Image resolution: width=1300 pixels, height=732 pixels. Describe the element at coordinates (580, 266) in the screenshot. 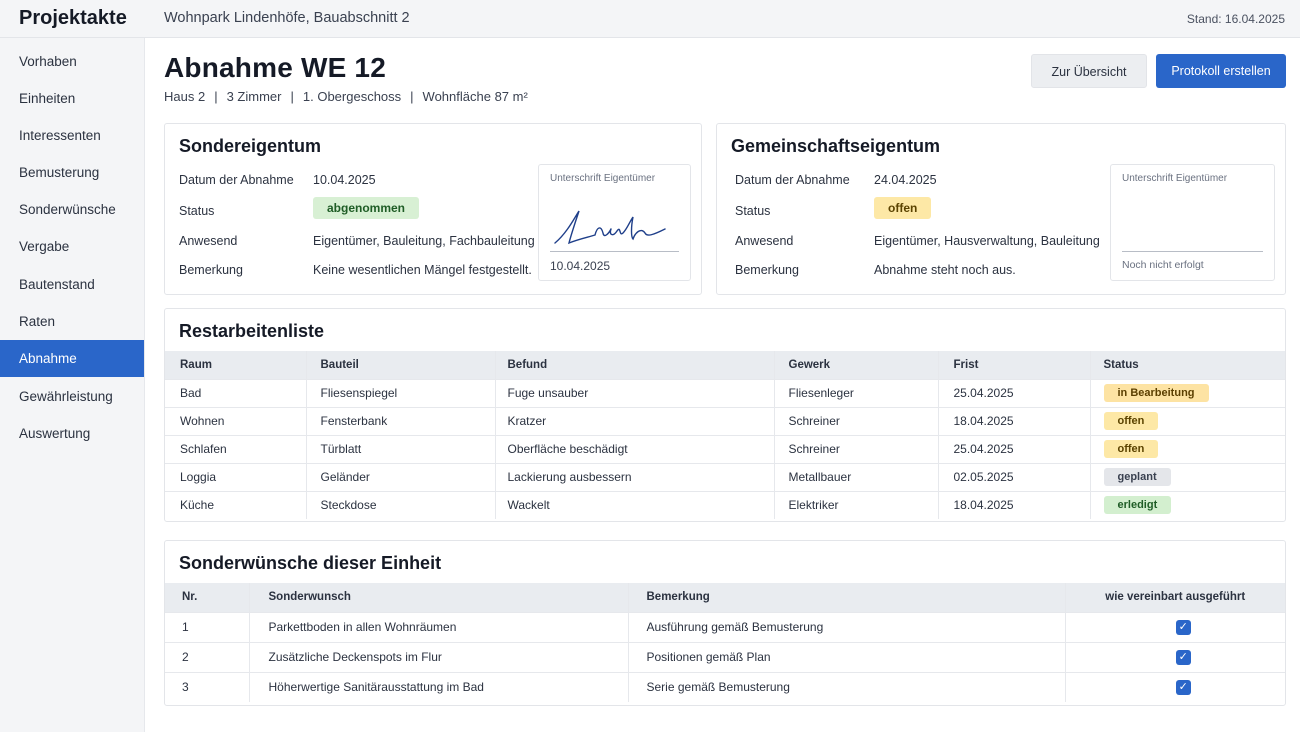

I see `signature-date: 10.04.2025` at that location.